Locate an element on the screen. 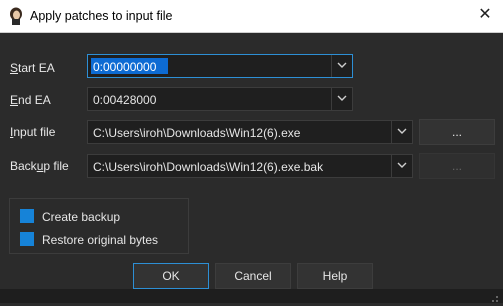 Image resolution: width=503 pixels, height=306 pixels. start-ea-value: 0:00000000 is located at coordinates (124, 67).